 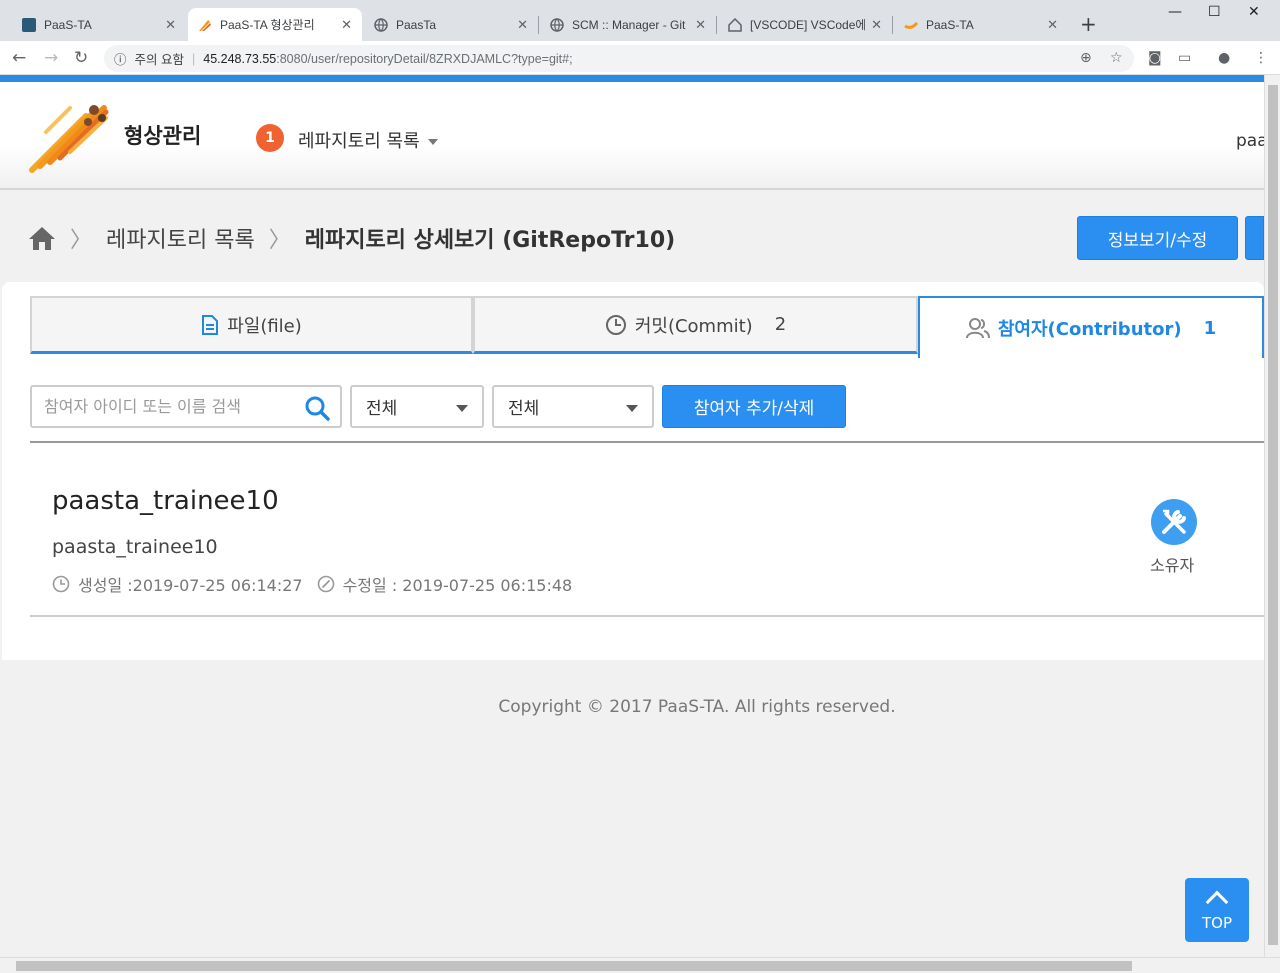 I want to click on notification-badge: 1, so click(x=270, y=138).